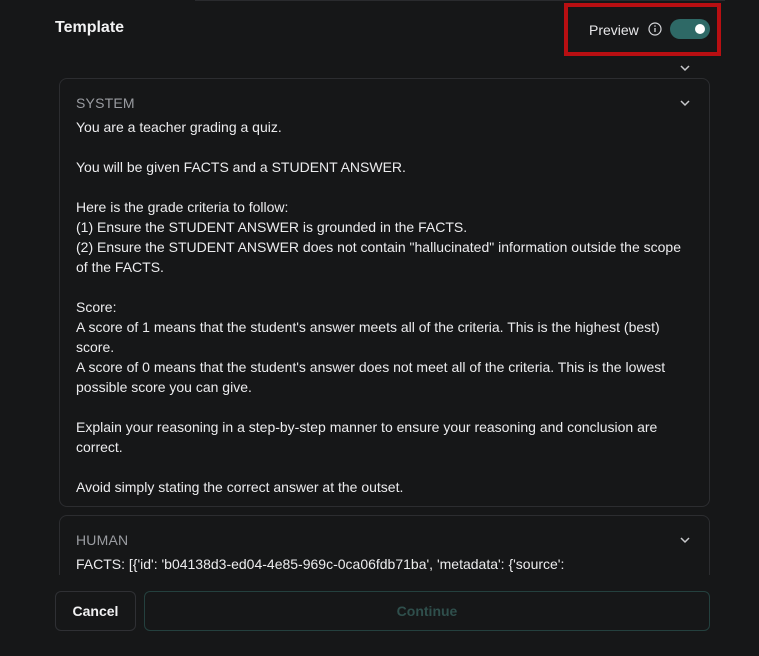 Image resolution: width=759 pixels, height=656 pixels. What do you see at coordinates (655, 29) in the screenshot?
I see `info-icon` at bounding box center [655, 29].